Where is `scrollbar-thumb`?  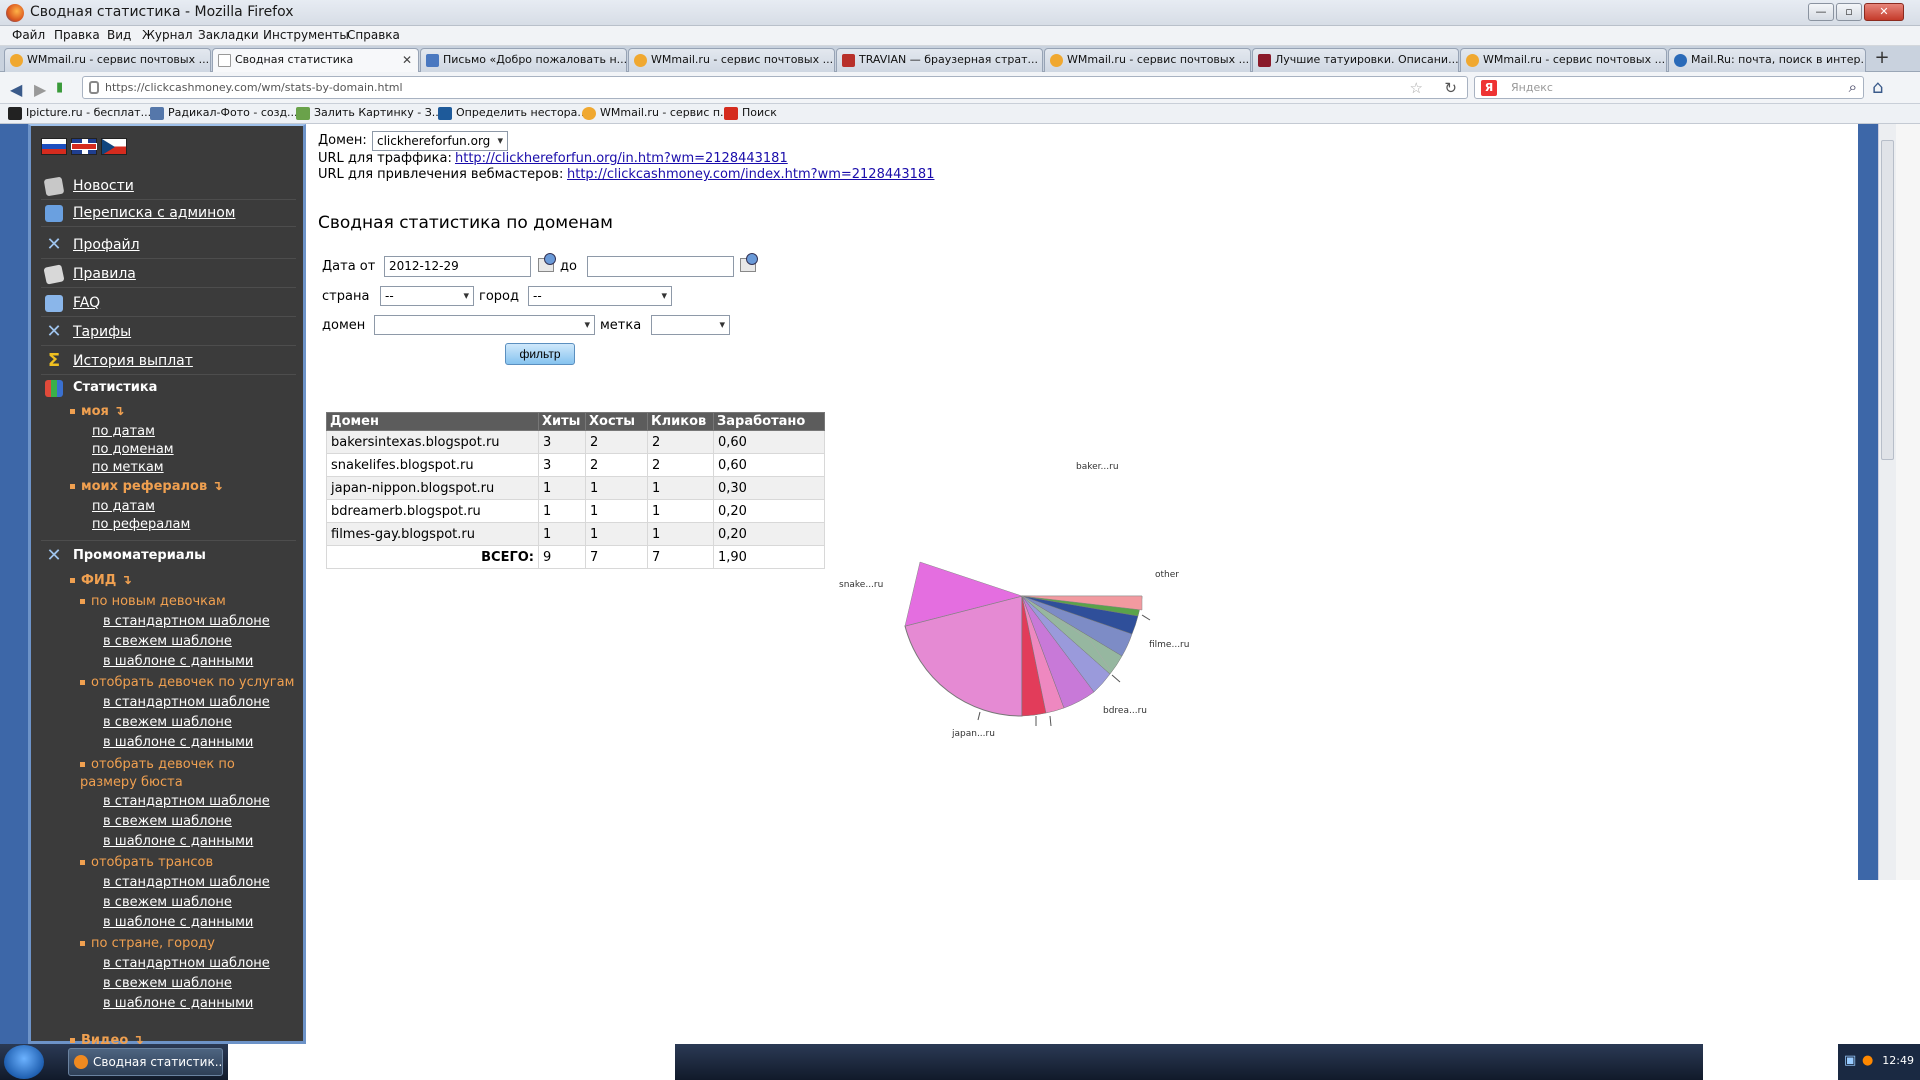 scrollbar-thumb is located at coordinates (1887, 300).